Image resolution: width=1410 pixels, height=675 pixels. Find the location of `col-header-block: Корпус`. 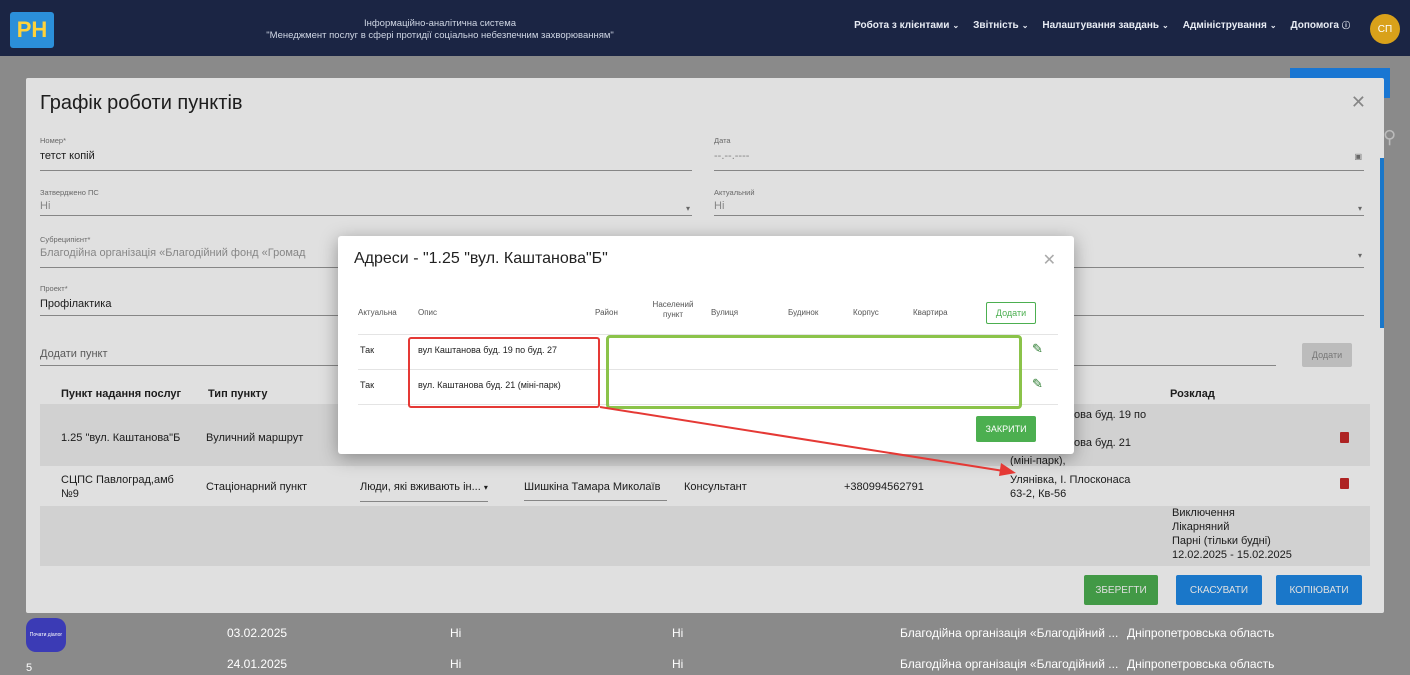

col-header-block: Корпус is located at coordinates (866, 312).